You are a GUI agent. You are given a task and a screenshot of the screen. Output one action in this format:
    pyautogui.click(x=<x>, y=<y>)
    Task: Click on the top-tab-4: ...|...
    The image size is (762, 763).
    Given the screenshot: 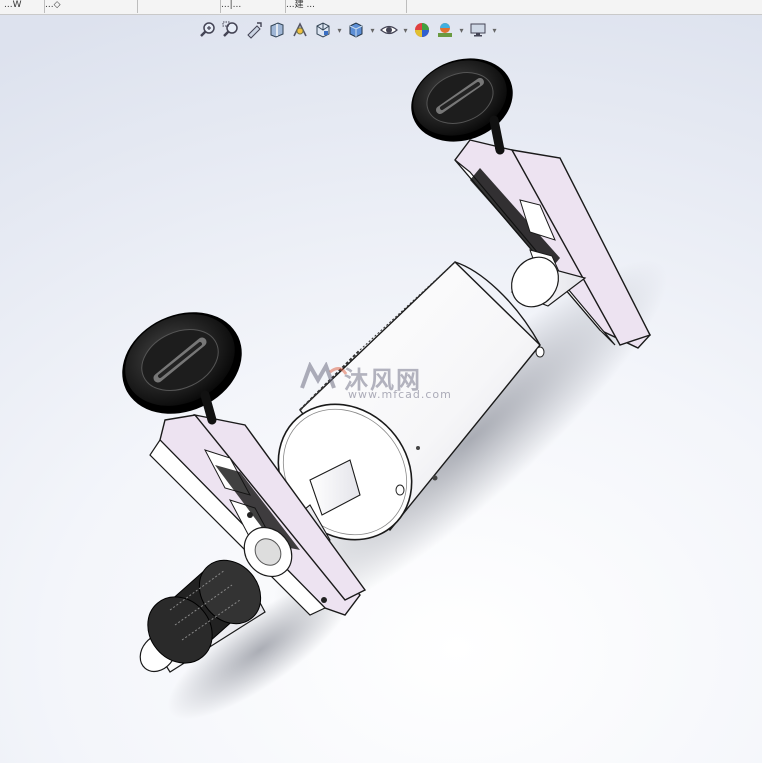 What is the action you would take?
    pyautogui.click(x=251, y=6)
    